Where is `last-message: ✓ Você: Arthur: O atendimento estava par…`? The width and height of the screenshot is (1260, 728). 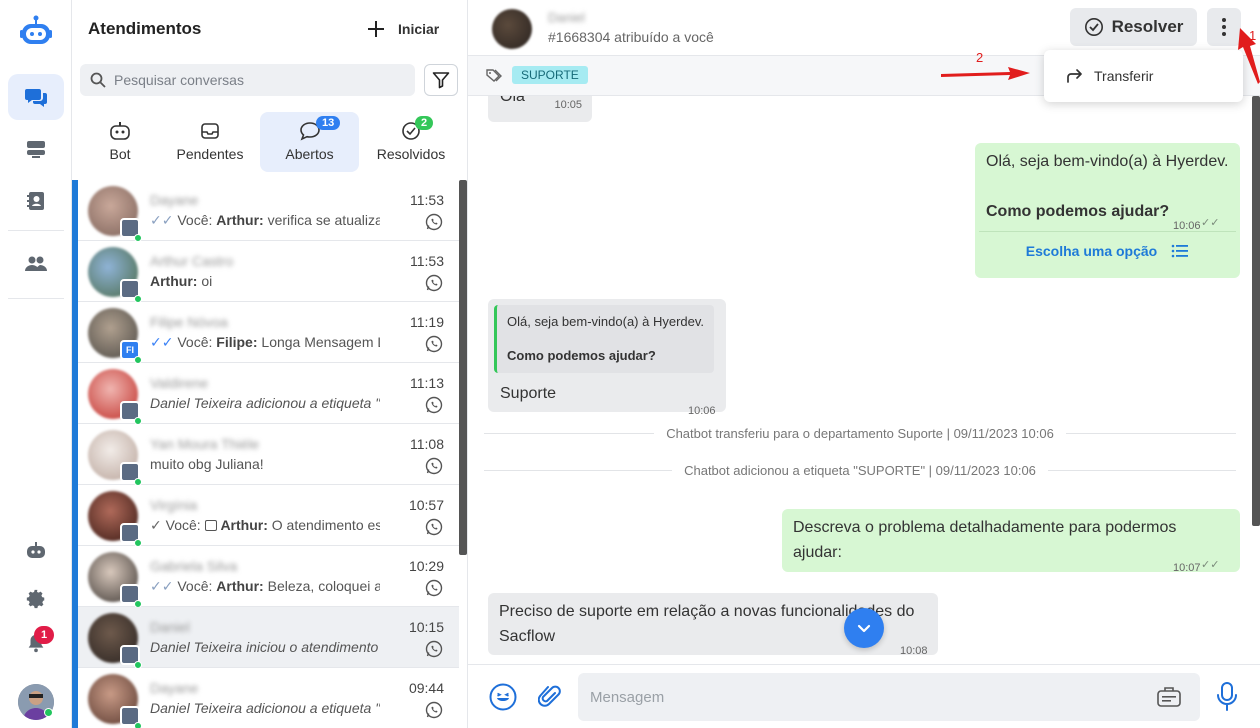
last-message: ✓ Você: Arthur: O atendimento estava par… is located at coordinates (265, 525).